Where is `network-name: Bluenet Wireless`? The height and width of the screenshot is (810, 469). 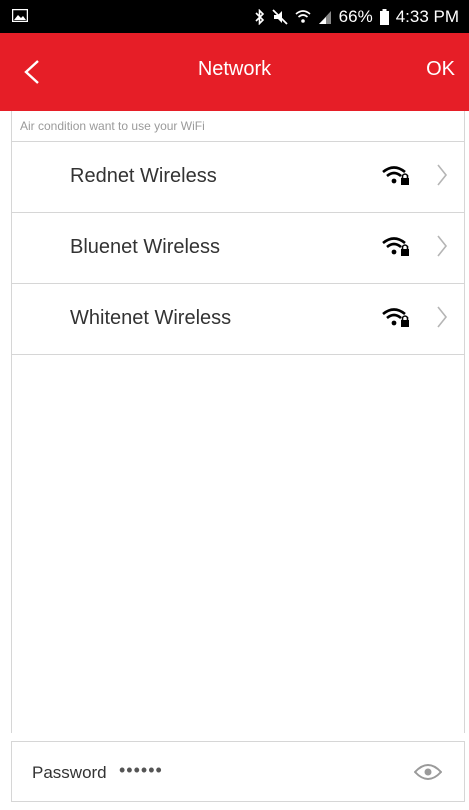 network-name: Bluenet Wireless is located at coordinates (145, 247).